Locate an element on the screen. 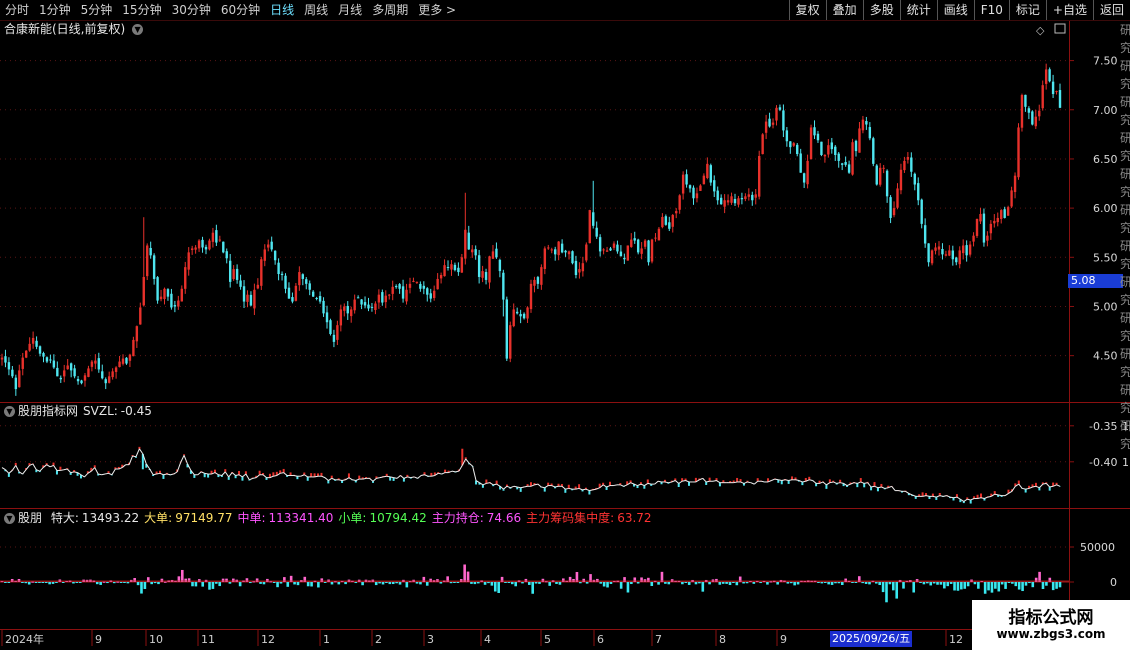 The image size is (1130, 650). current-price-label: 5.08 is located at coordinates (1095, 281).